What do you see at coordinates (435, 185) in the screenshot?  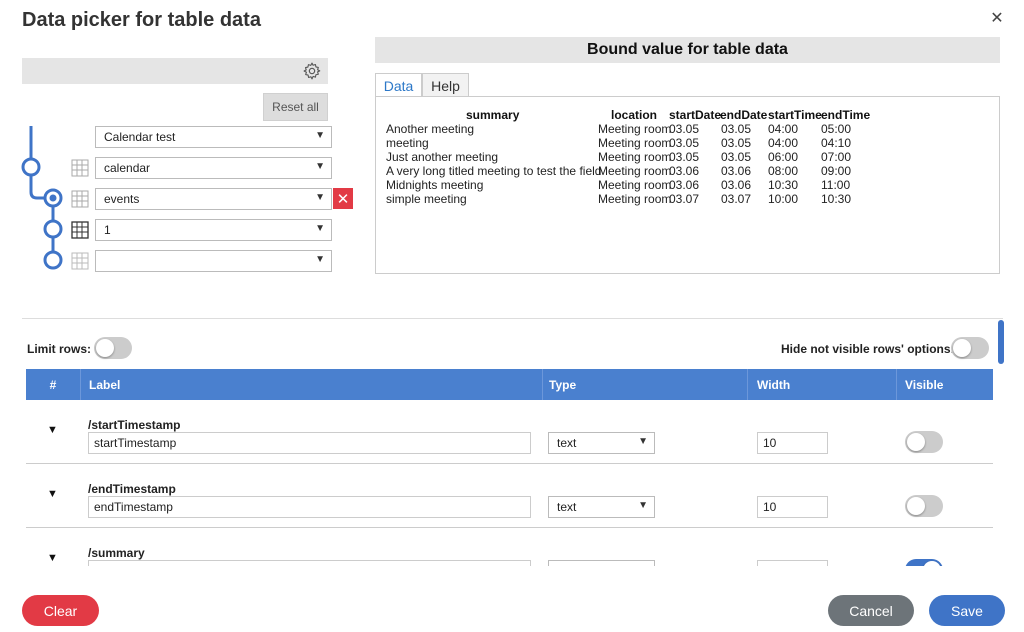 I see `data-cell: Midnights meeting` at bounding box center [435, 185].